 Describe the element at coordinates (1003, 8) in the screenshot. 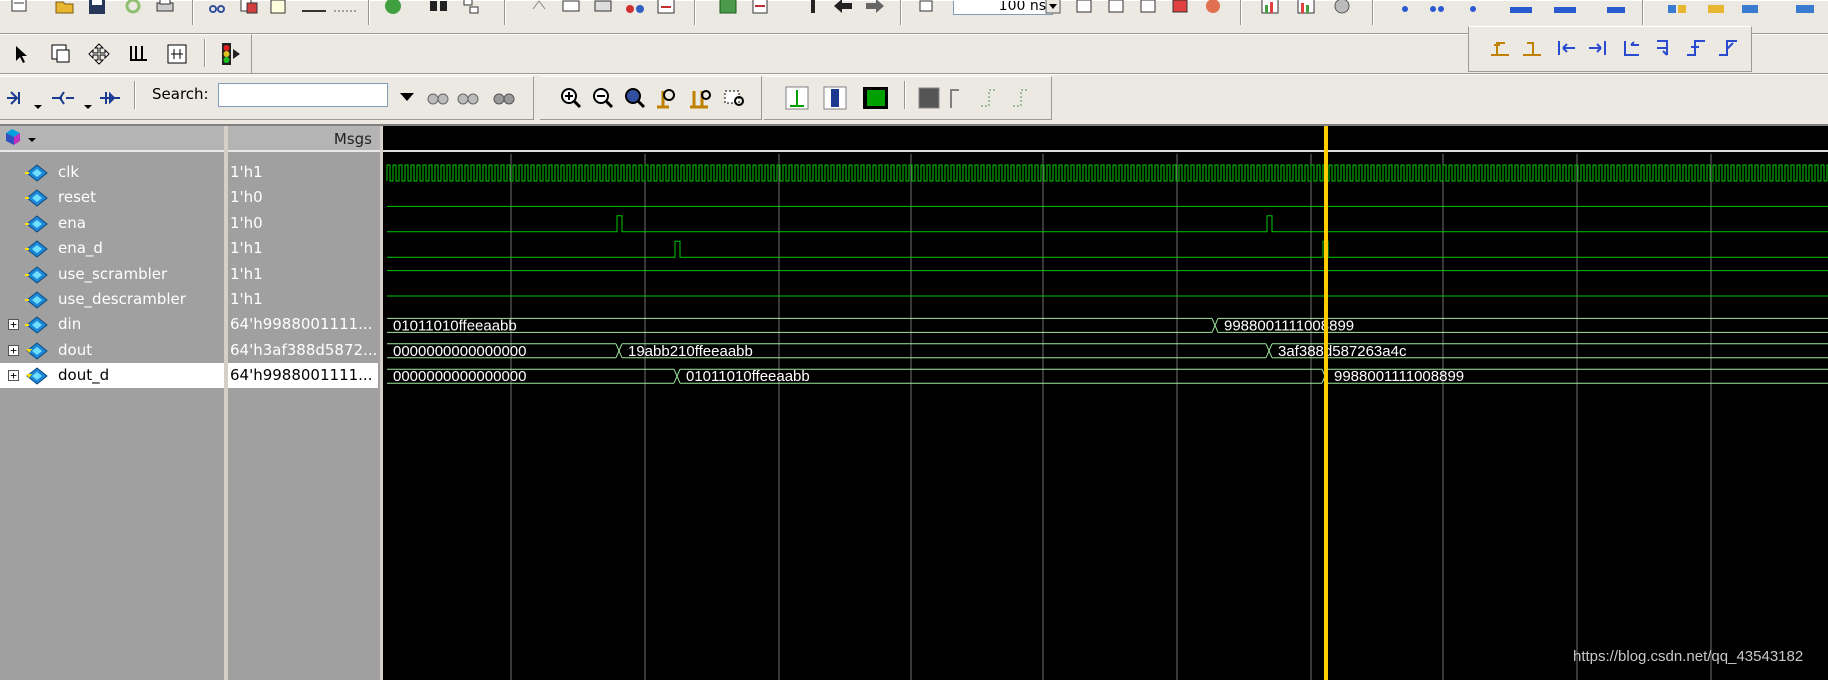

I see `run-length-field: 100 ns` at that location.